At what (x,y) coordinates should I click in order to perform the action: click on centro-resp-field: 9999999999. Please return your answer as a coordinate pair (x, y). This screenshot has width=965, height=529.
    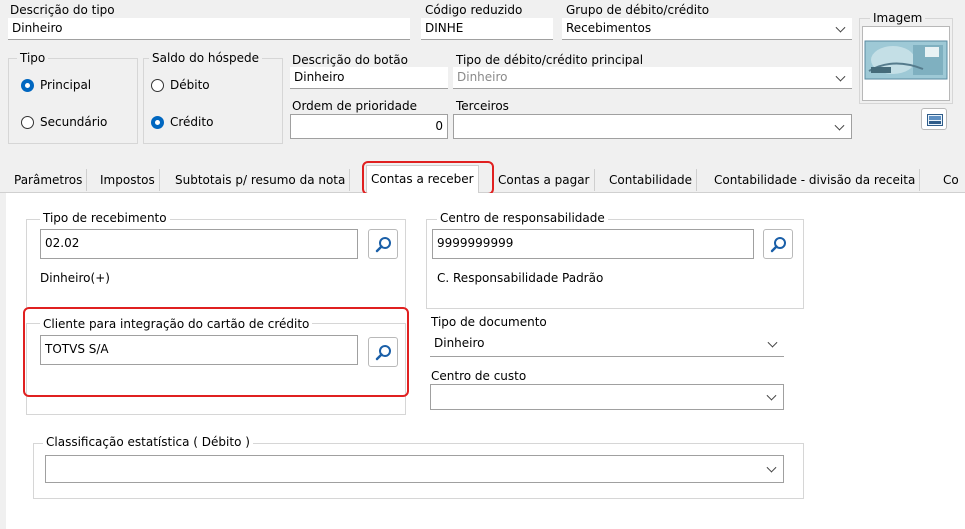
    Looking at the image, I should click on (593, 244).